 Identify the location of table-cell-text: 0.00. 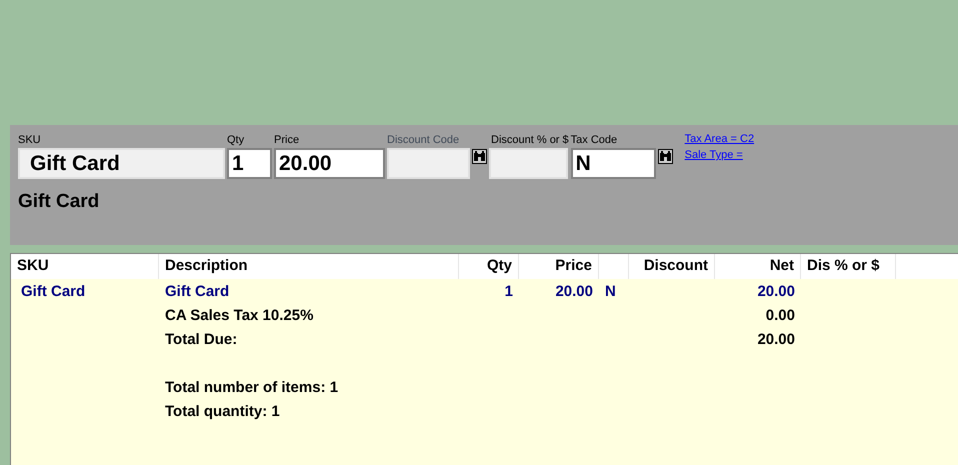
(780, 316).